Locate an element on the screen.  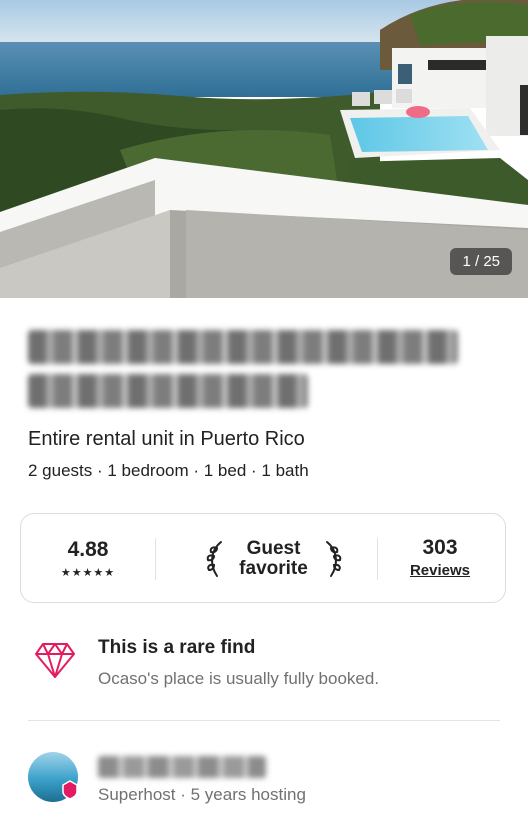
laurel-right-icon is located at coordinates (333, 559).